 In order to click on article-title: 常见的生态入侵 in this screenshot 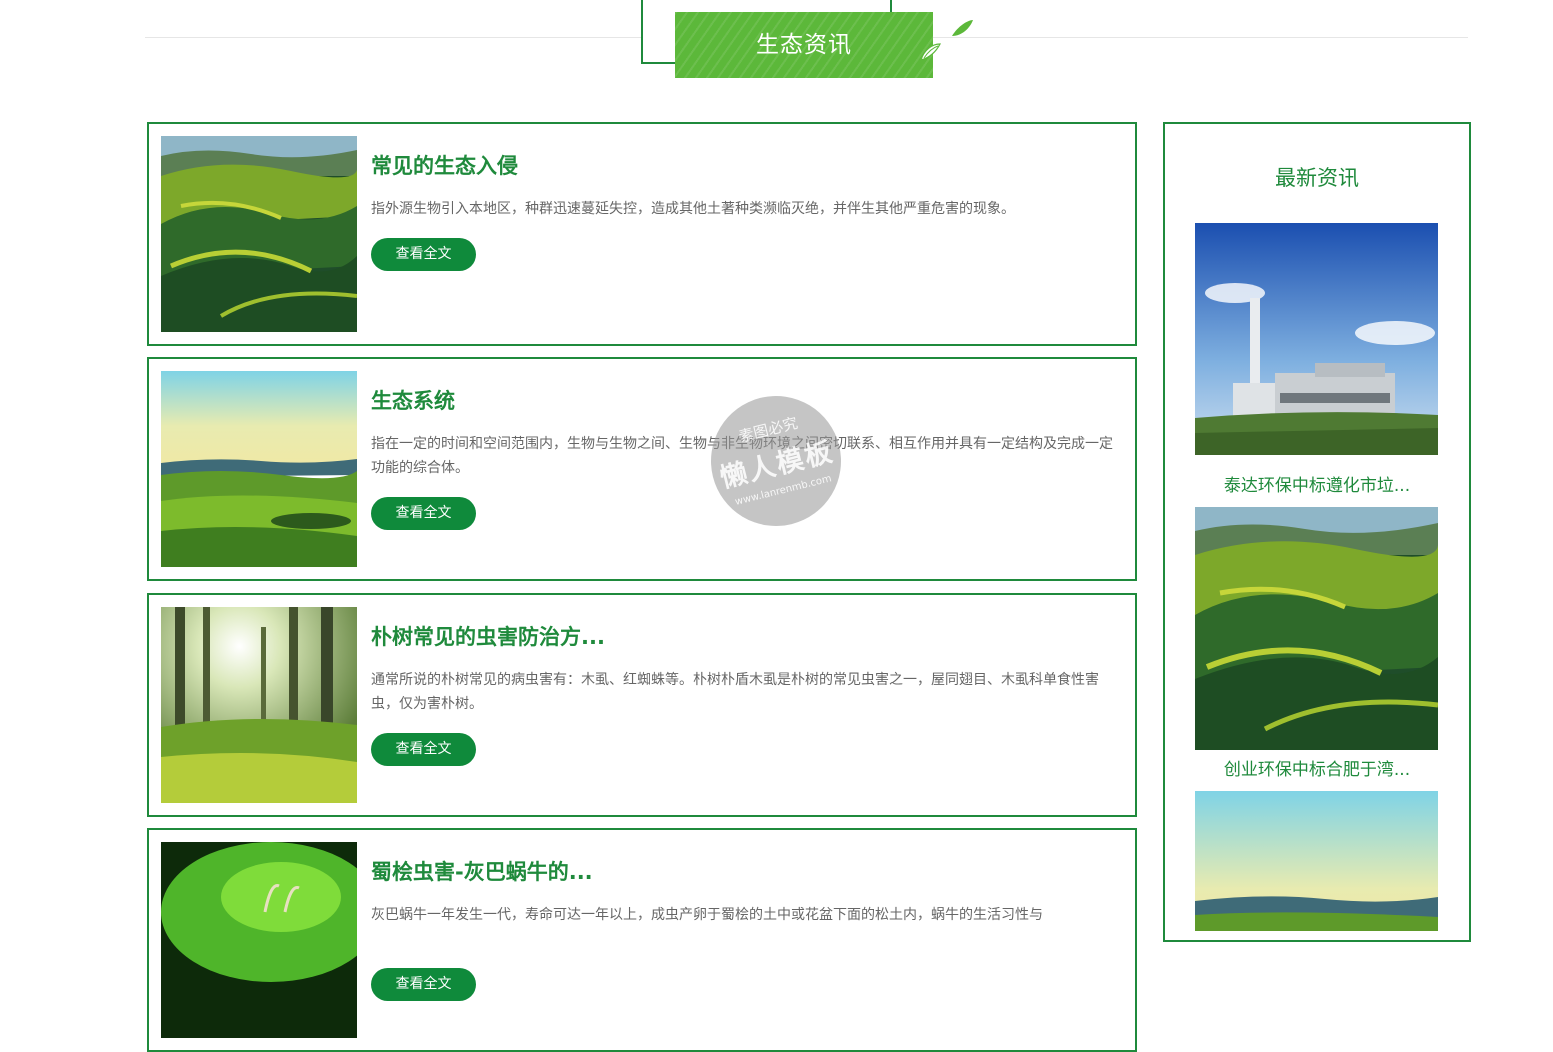, I will do `click(444, 165)`.